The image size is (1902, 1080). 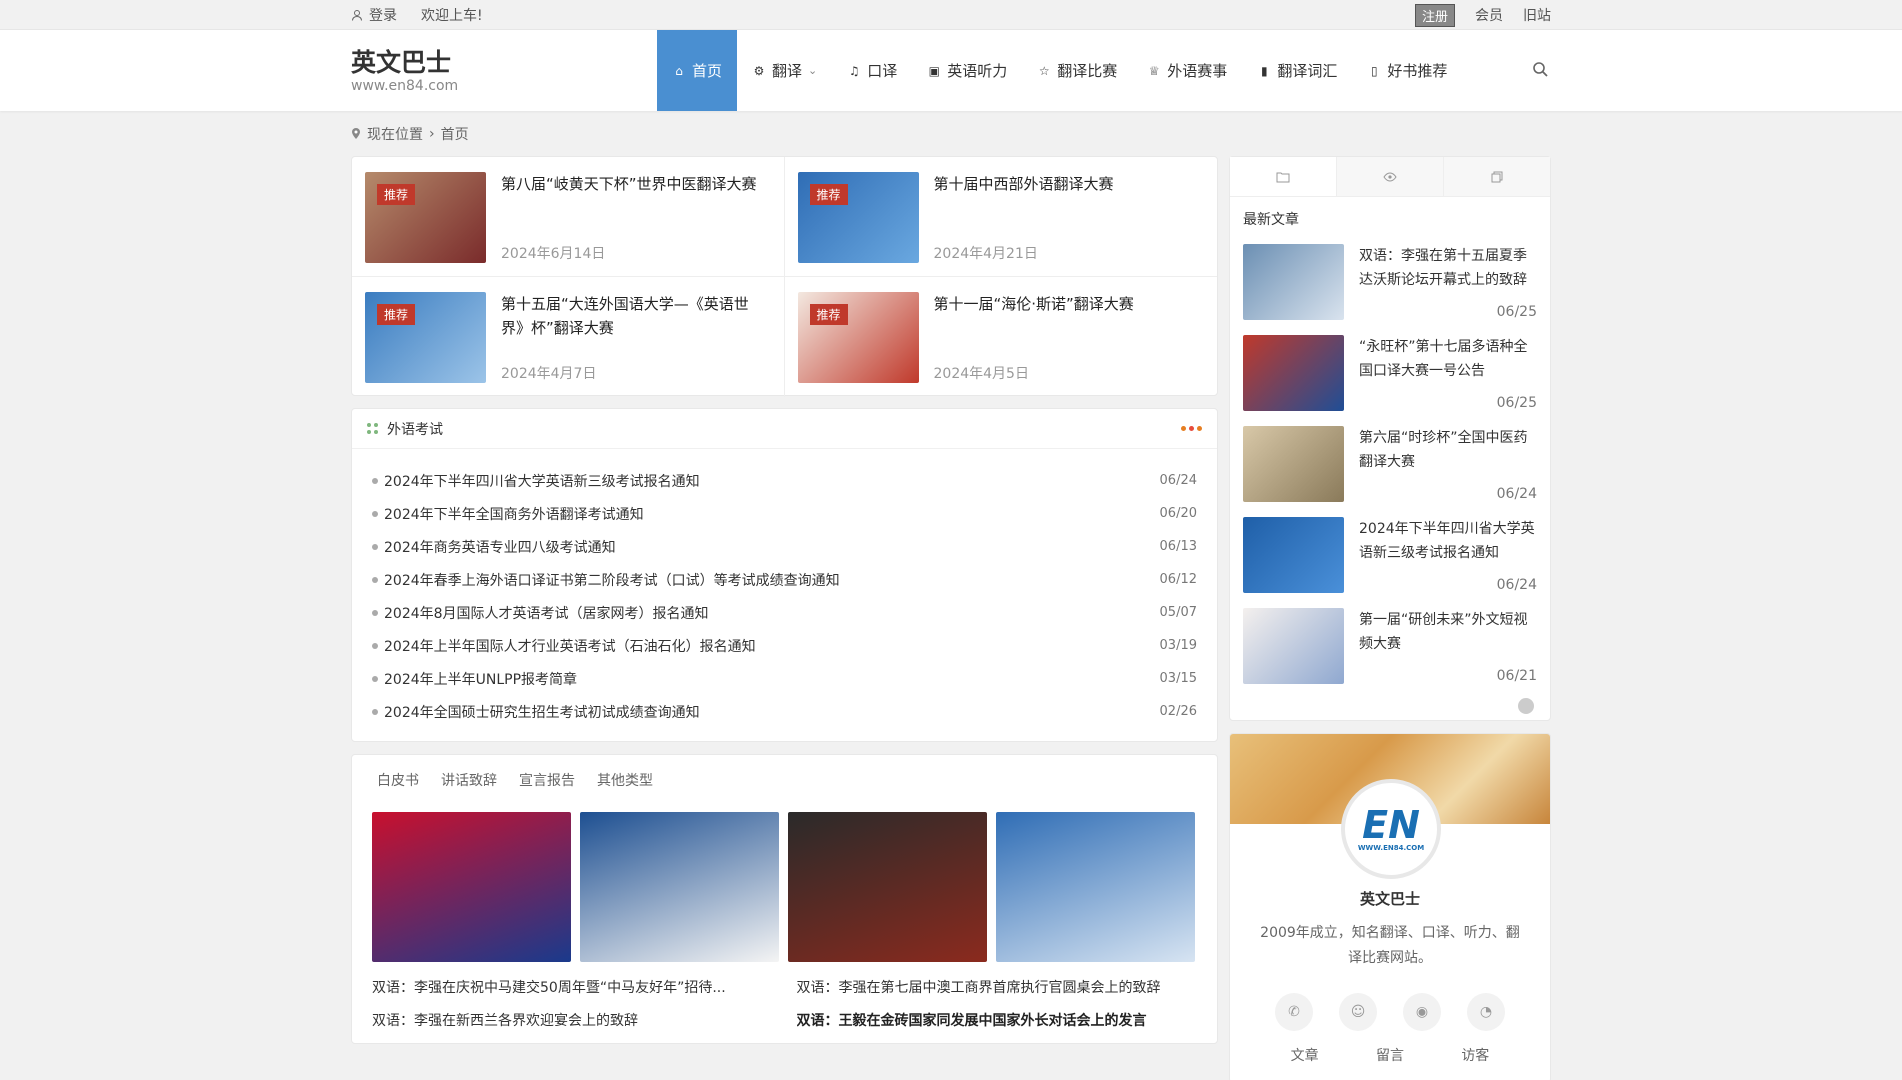 I want to click on sidebar-article: 第一届“研创未来”外文短视频大赛 06/21, so click(x=1390, y=646).